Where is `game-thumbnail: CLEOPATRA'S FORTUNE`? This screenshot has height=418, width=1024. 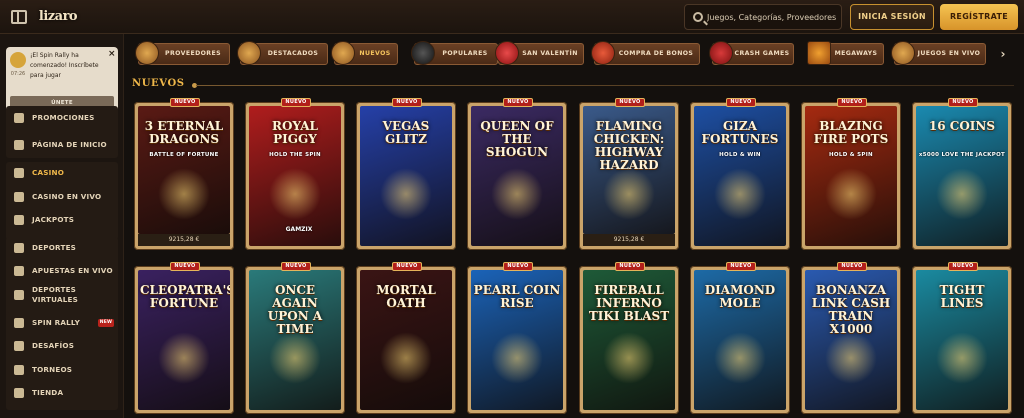
game-thumbnail: CLEOPATRA'S FORTUNE is located at coordinates (184, 340).